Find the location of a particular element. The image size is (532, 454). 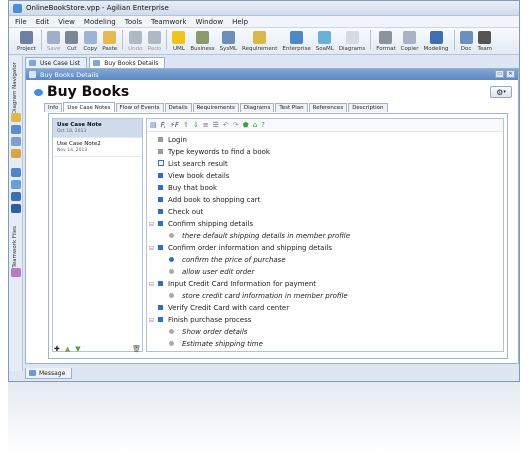

paste-button: Paste is located at coordinates (109, 41).